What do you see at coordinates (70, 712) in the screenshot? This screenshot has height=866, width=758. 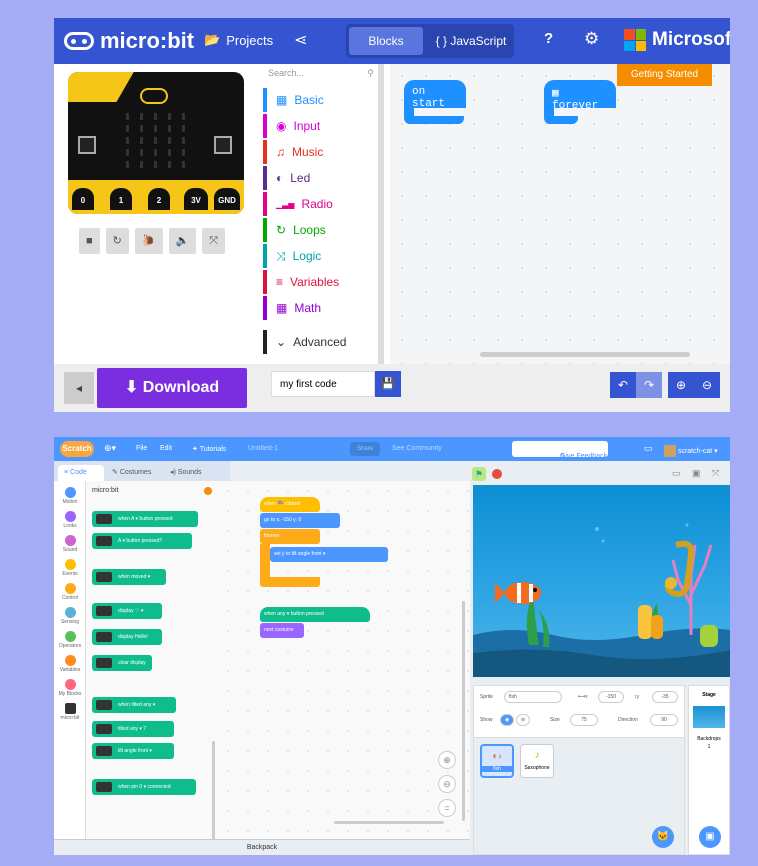 I see `category-microbit: micro:bit` at bounding box center [70, 712].